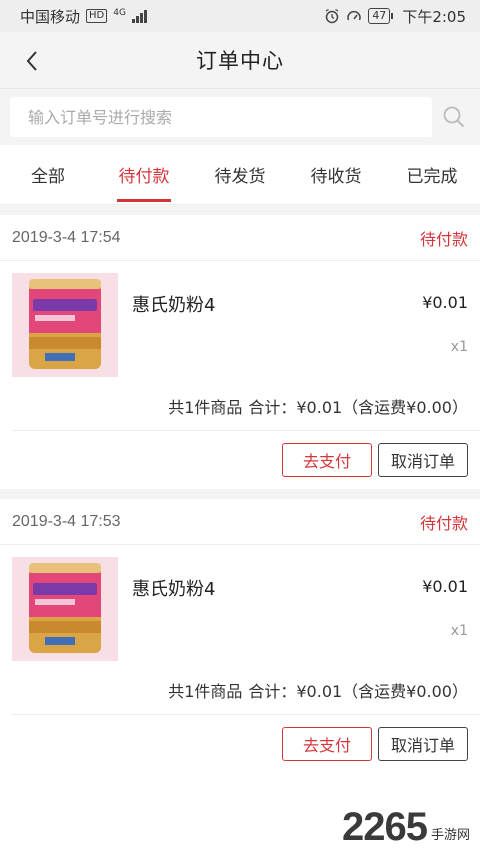 This screenshot has height=853, width=480. I want to click on network-type: 4G, so click(119, 12).